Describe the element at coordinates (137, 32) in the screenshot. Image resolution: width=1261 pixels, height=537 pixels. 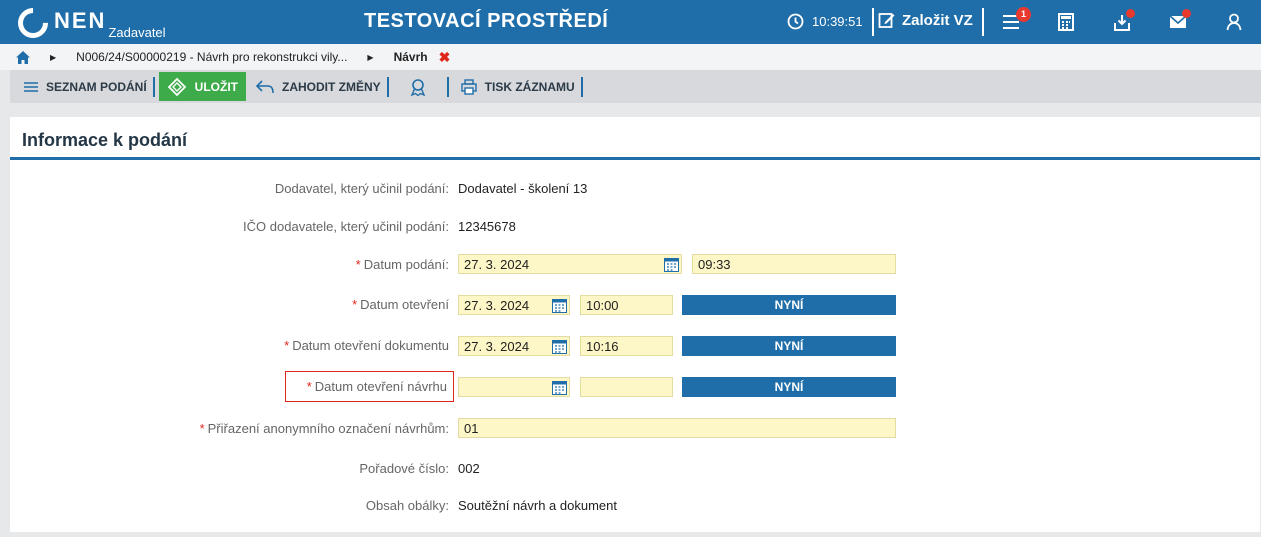
I see `logo-subtitle: Zadavatel` at that location.